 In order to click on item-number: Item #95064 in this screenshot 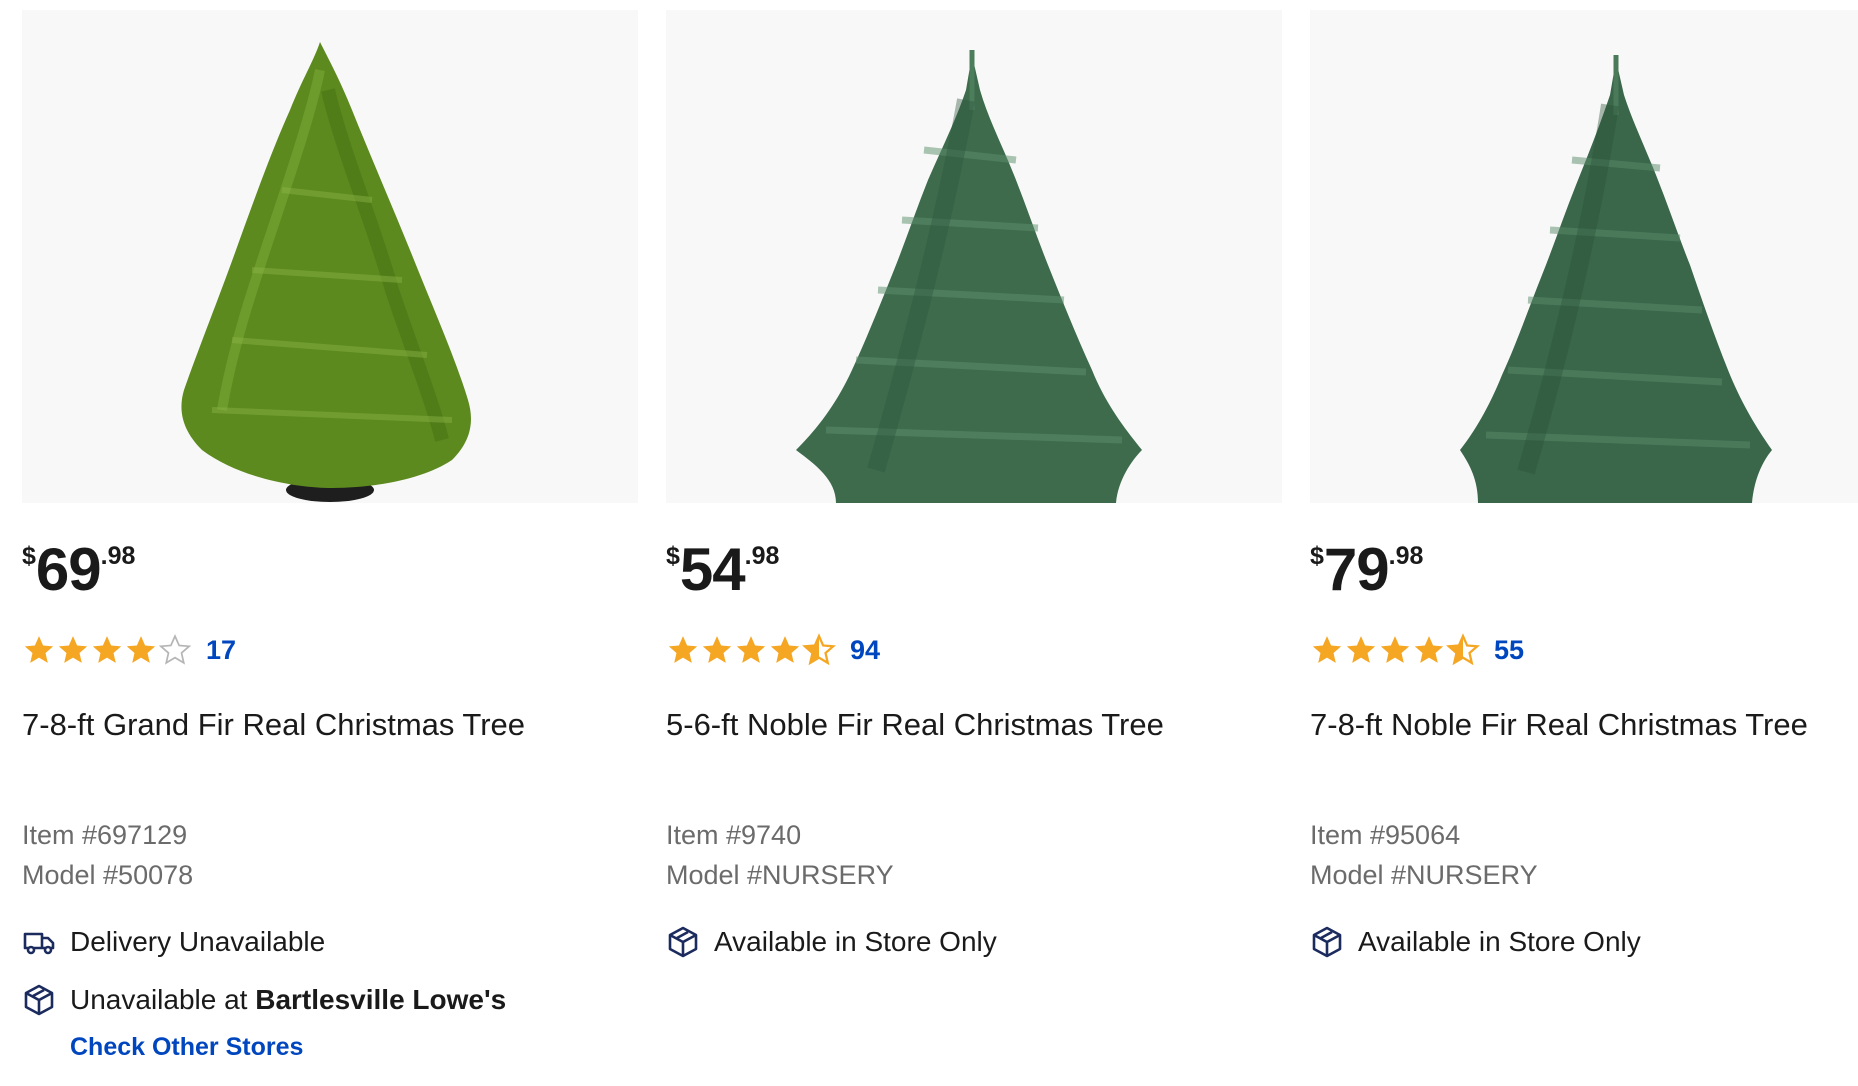, I will do `click(1385, 835)`.